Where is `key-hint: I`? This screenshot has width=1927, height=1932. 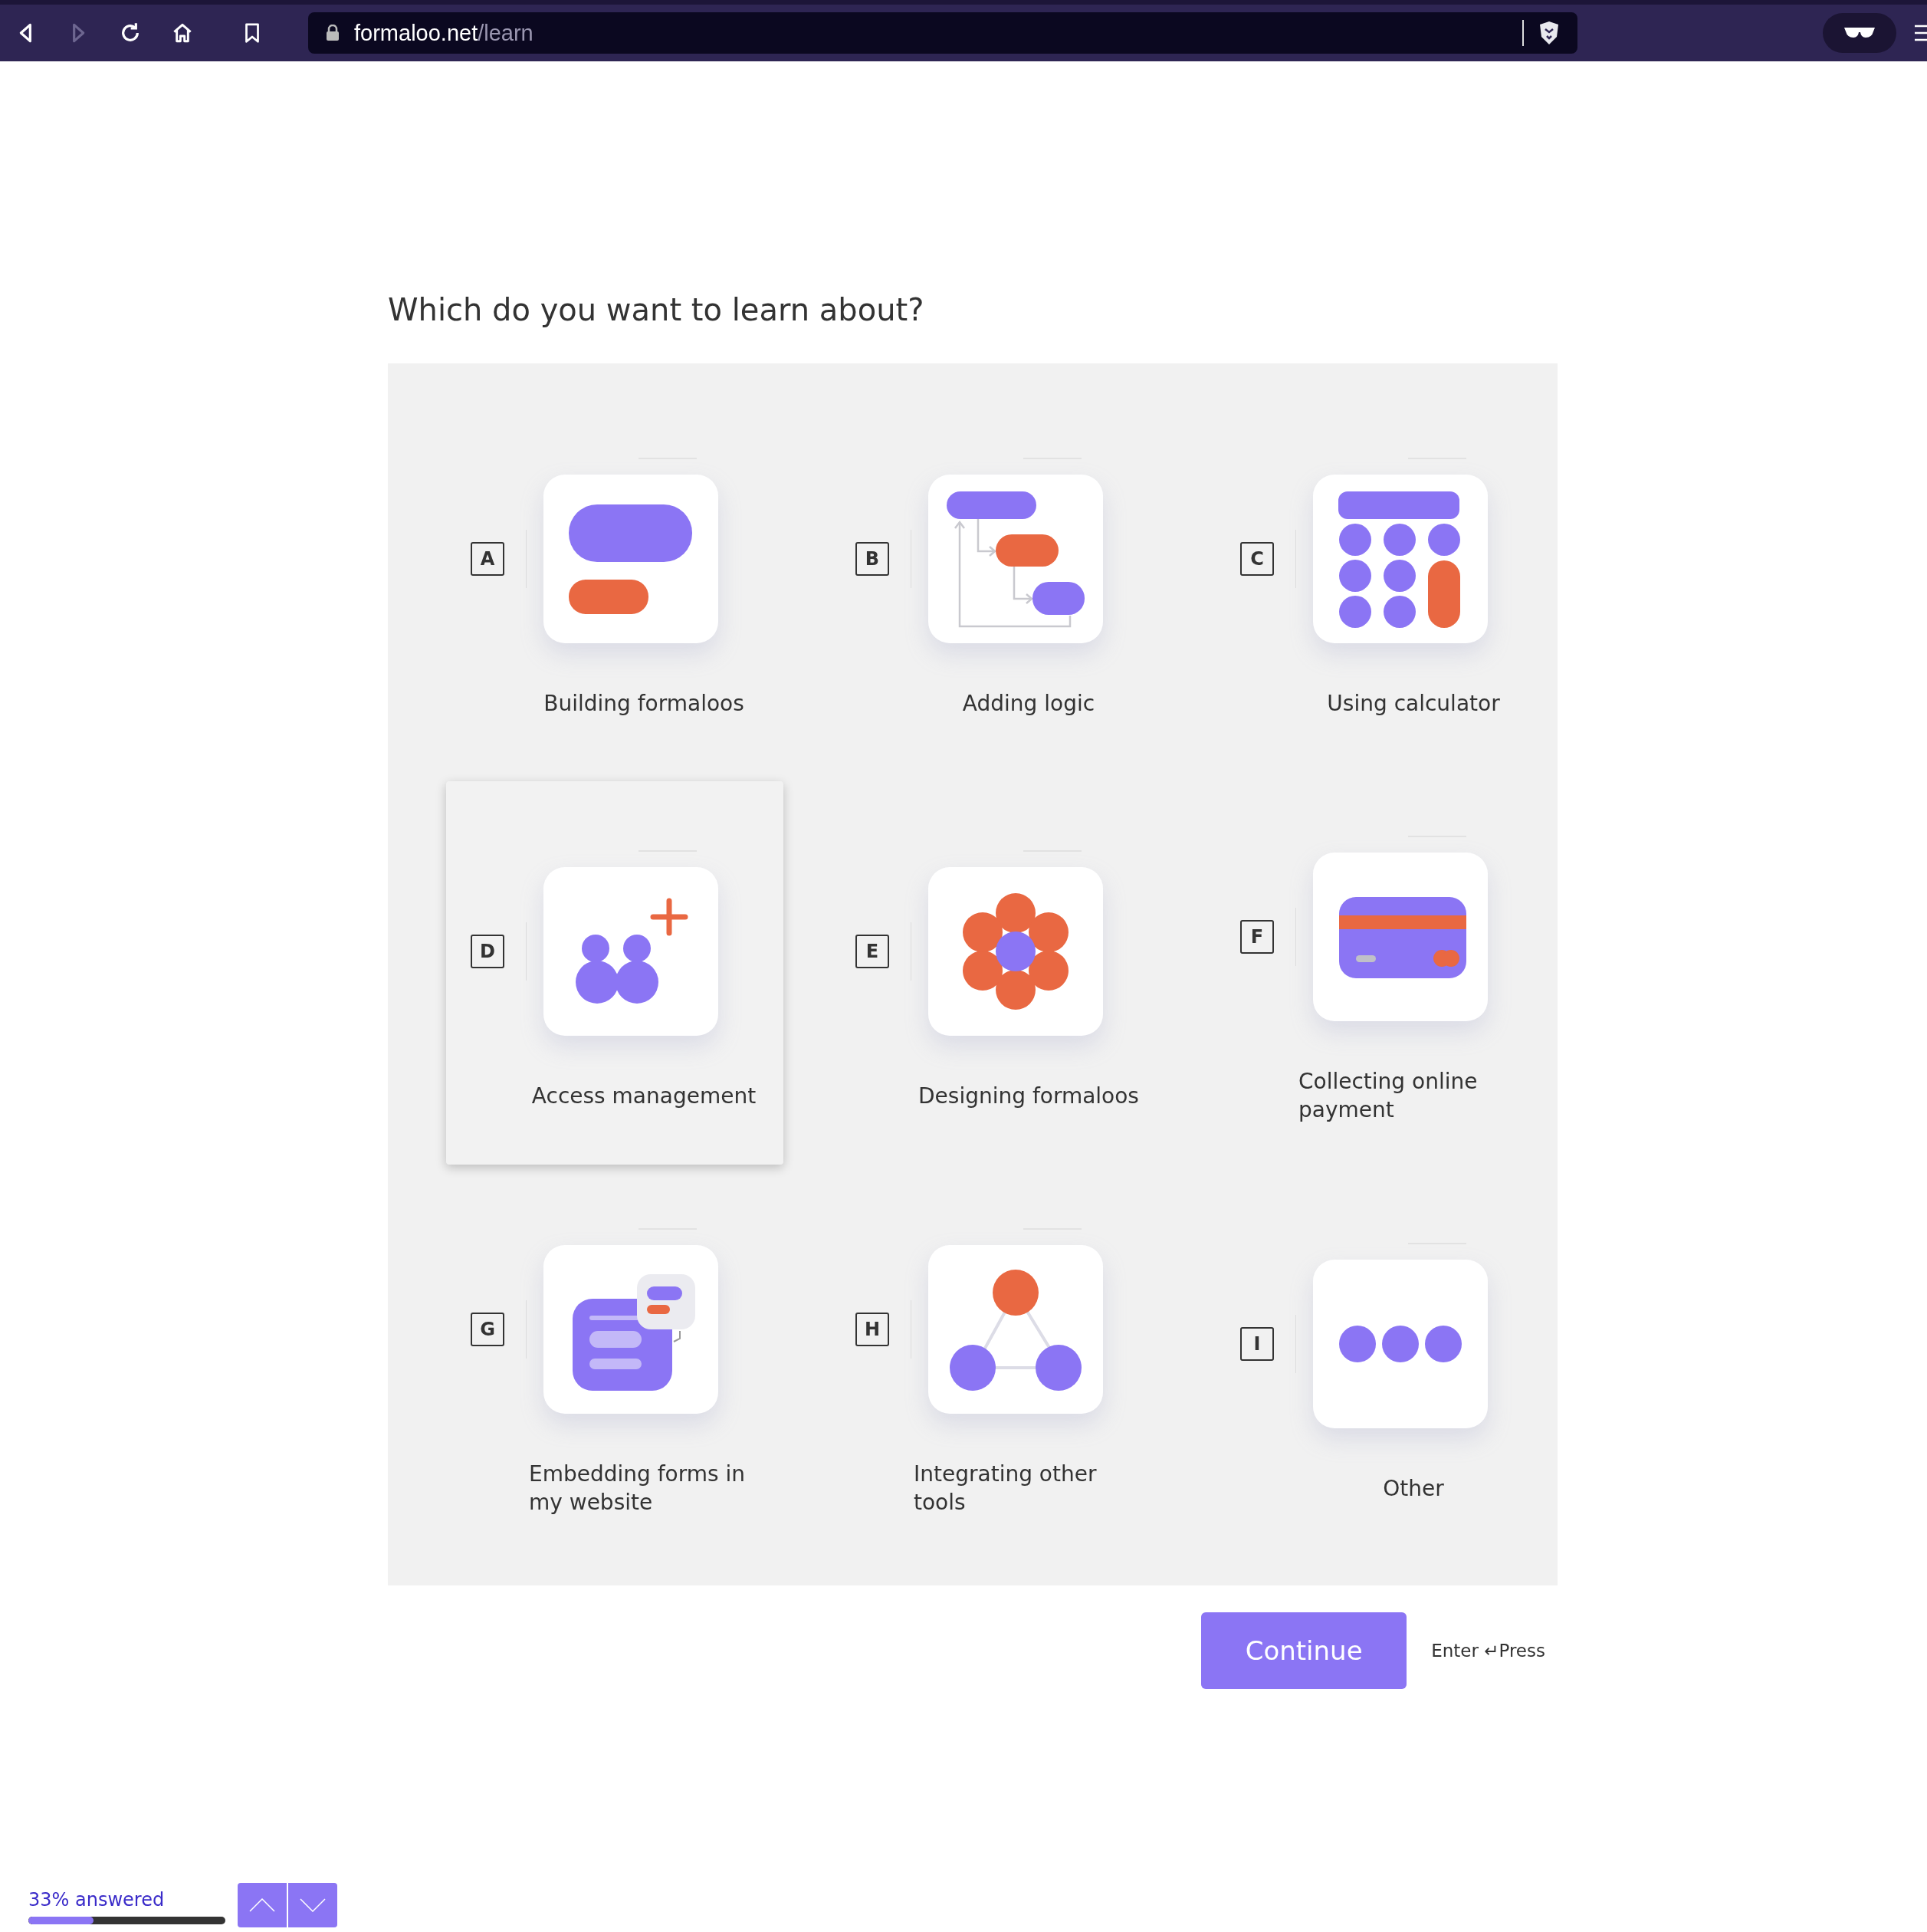
key-hint: I is located at coordinates (1257, 1343).